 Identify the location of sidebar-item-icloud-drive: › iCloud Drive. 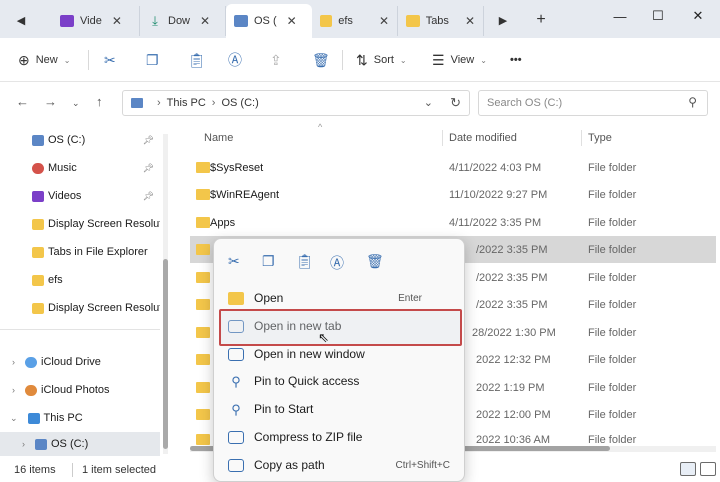
(80, 362).